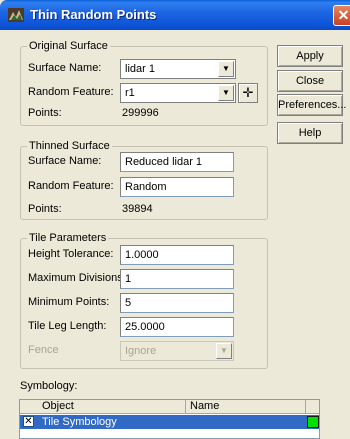 The height and width of the screenshot is (439, 350). I want to click on original-surface-legend: Original Surface, so click(68, 46).